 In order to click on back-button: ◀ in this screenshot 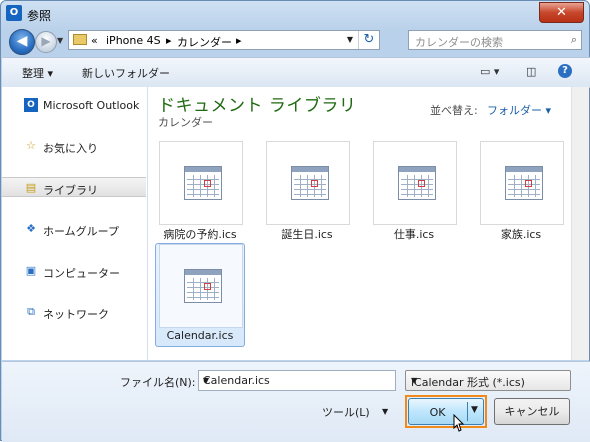, I will do `click(22, 42)`.